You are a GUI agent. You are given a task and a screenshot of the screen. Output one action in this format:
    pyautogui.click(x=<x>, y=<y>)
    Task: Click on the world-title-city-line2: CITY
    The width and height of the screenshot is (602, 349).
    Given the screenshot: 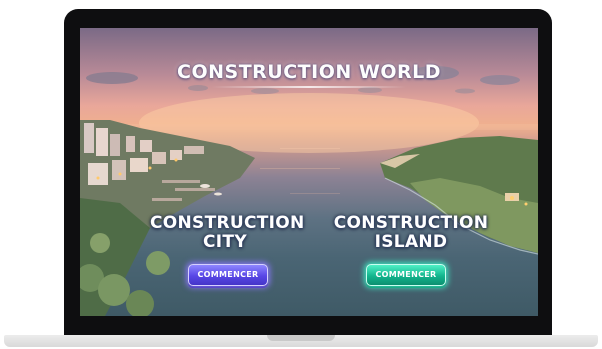 What is the action you would take?
    pyautogui.click(x=225, y=242)
    